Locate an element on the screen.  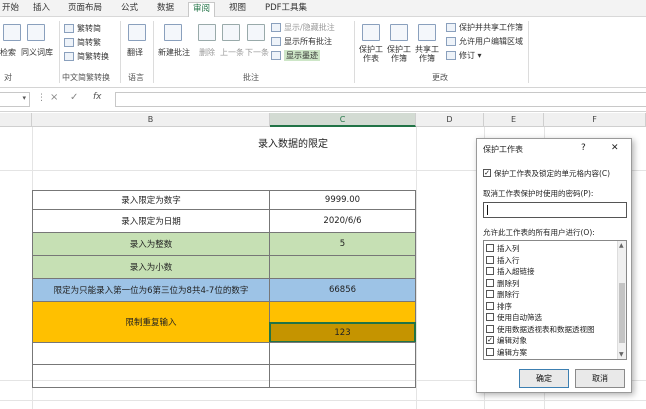
permission-label: 使用数据透视表和数据透视图 is located at coordinates (546, 329).